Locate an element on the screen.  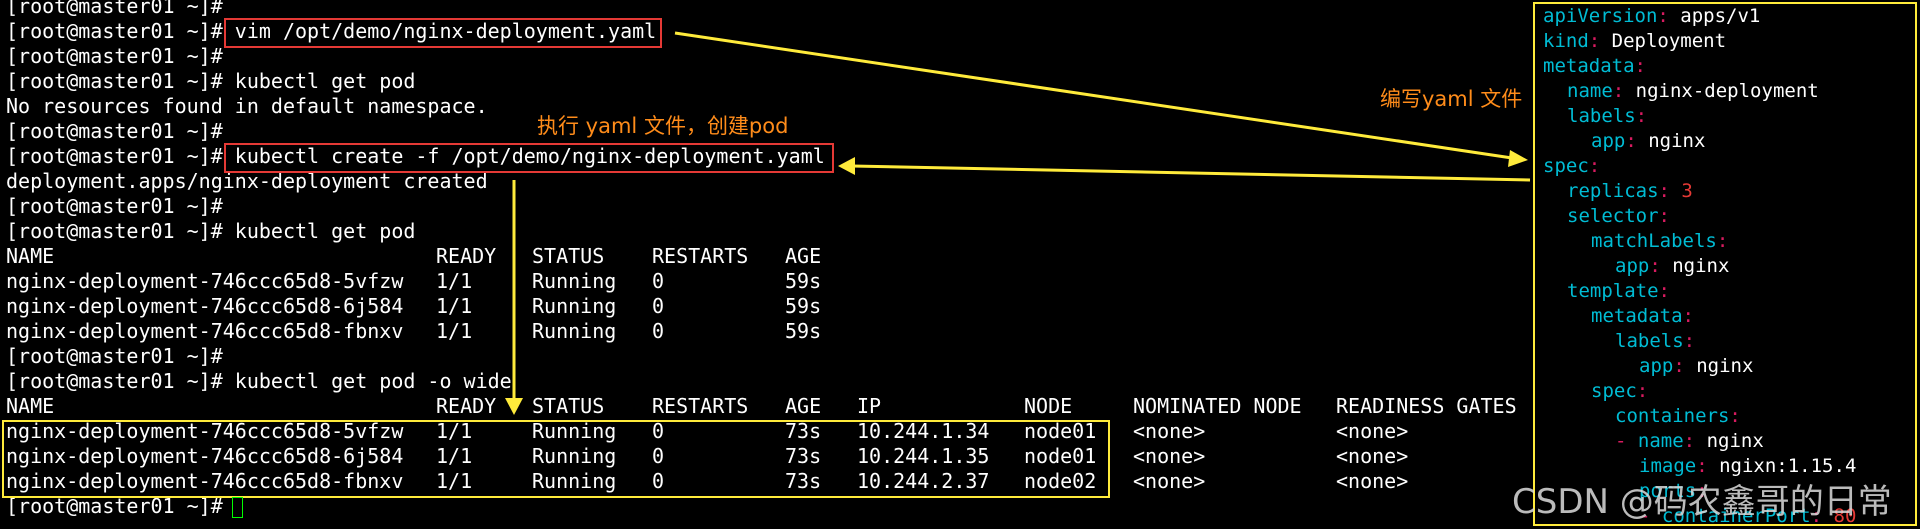
column-header-readiness-gates: READINESS GATES is located at coordinates (1426, 406).